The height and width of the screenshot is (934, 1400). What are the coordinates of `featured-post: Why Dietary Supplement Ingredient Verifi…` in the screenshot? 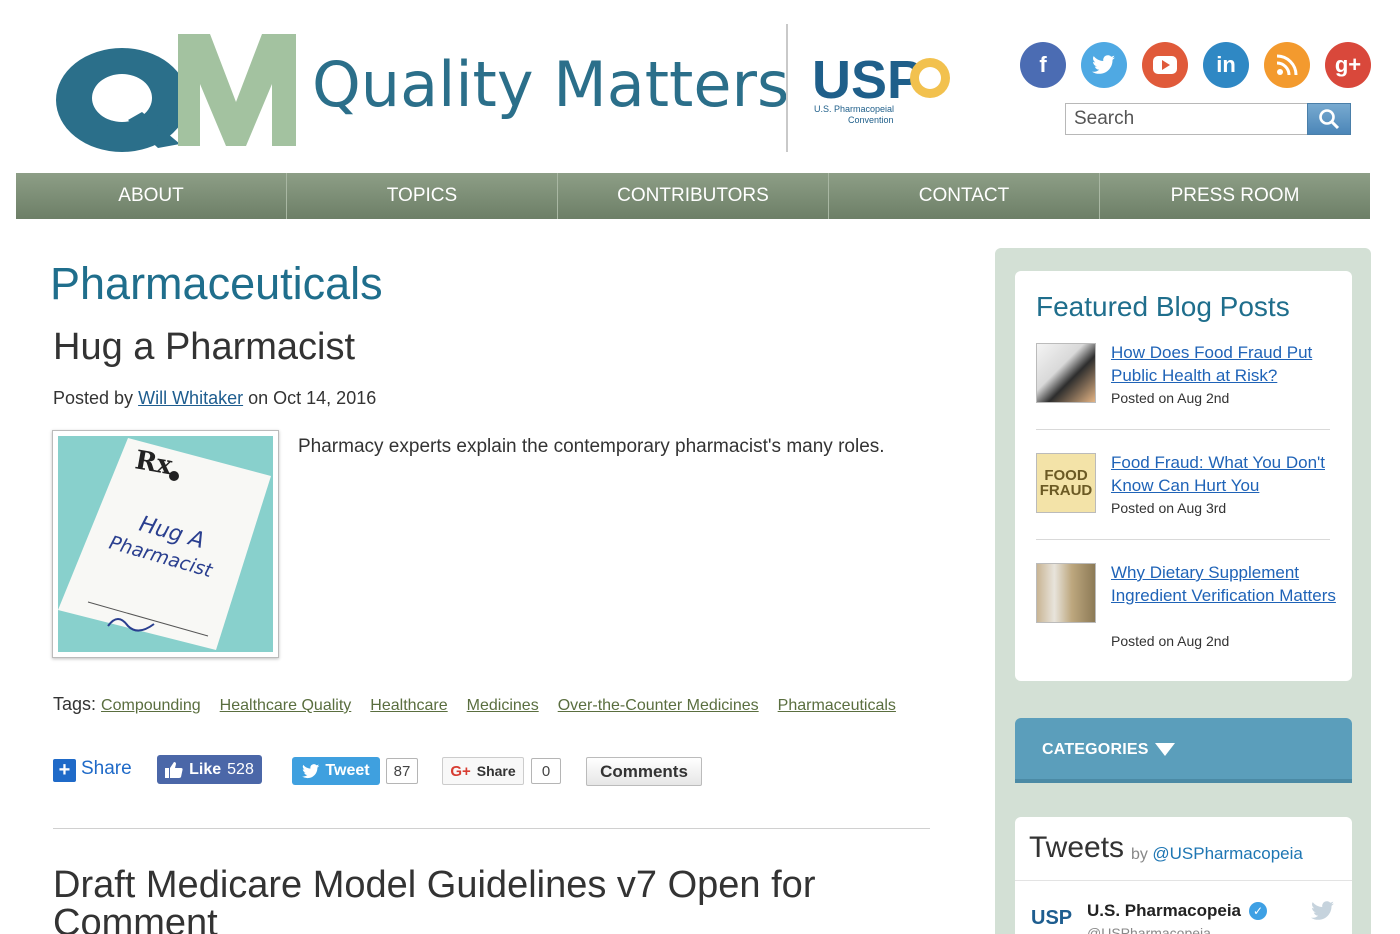 It's located at (1186, 608).